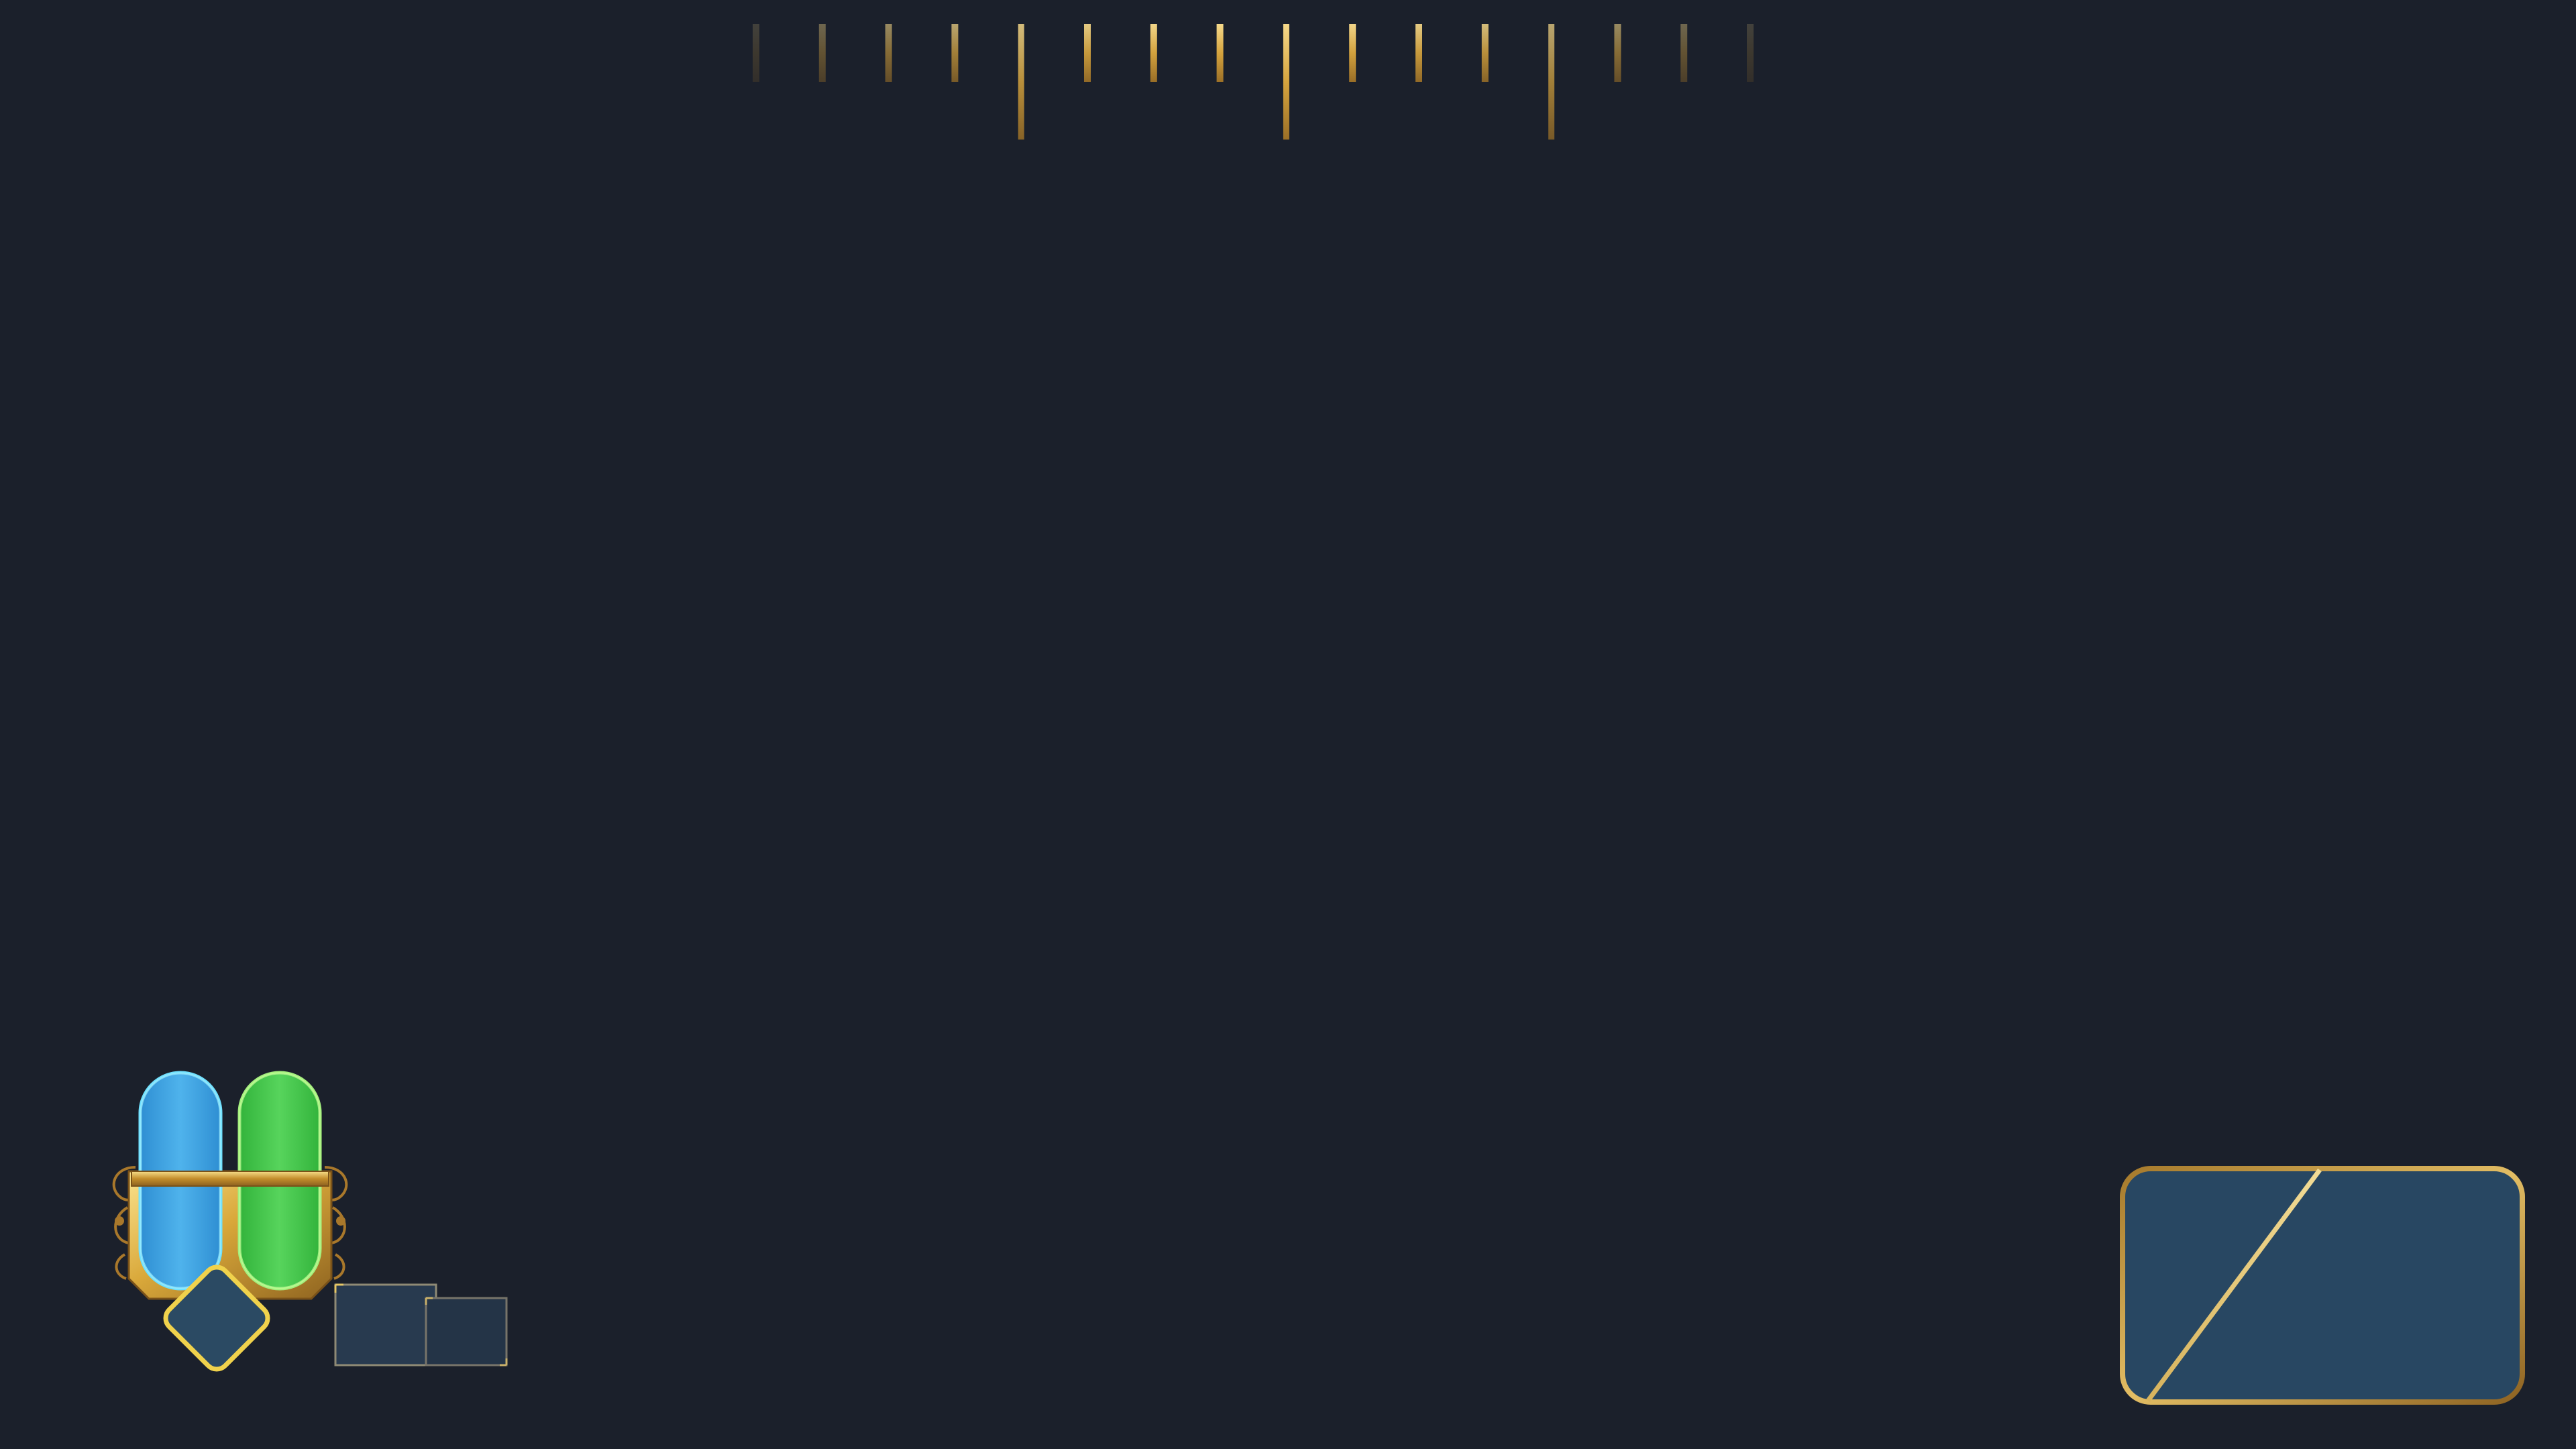 This screenshot has width=2576, height=1449. What do you see at coordinates (2327, 1284) in the screenshot?
I see `minimap-panel` at bounding box center [2327, 1284].